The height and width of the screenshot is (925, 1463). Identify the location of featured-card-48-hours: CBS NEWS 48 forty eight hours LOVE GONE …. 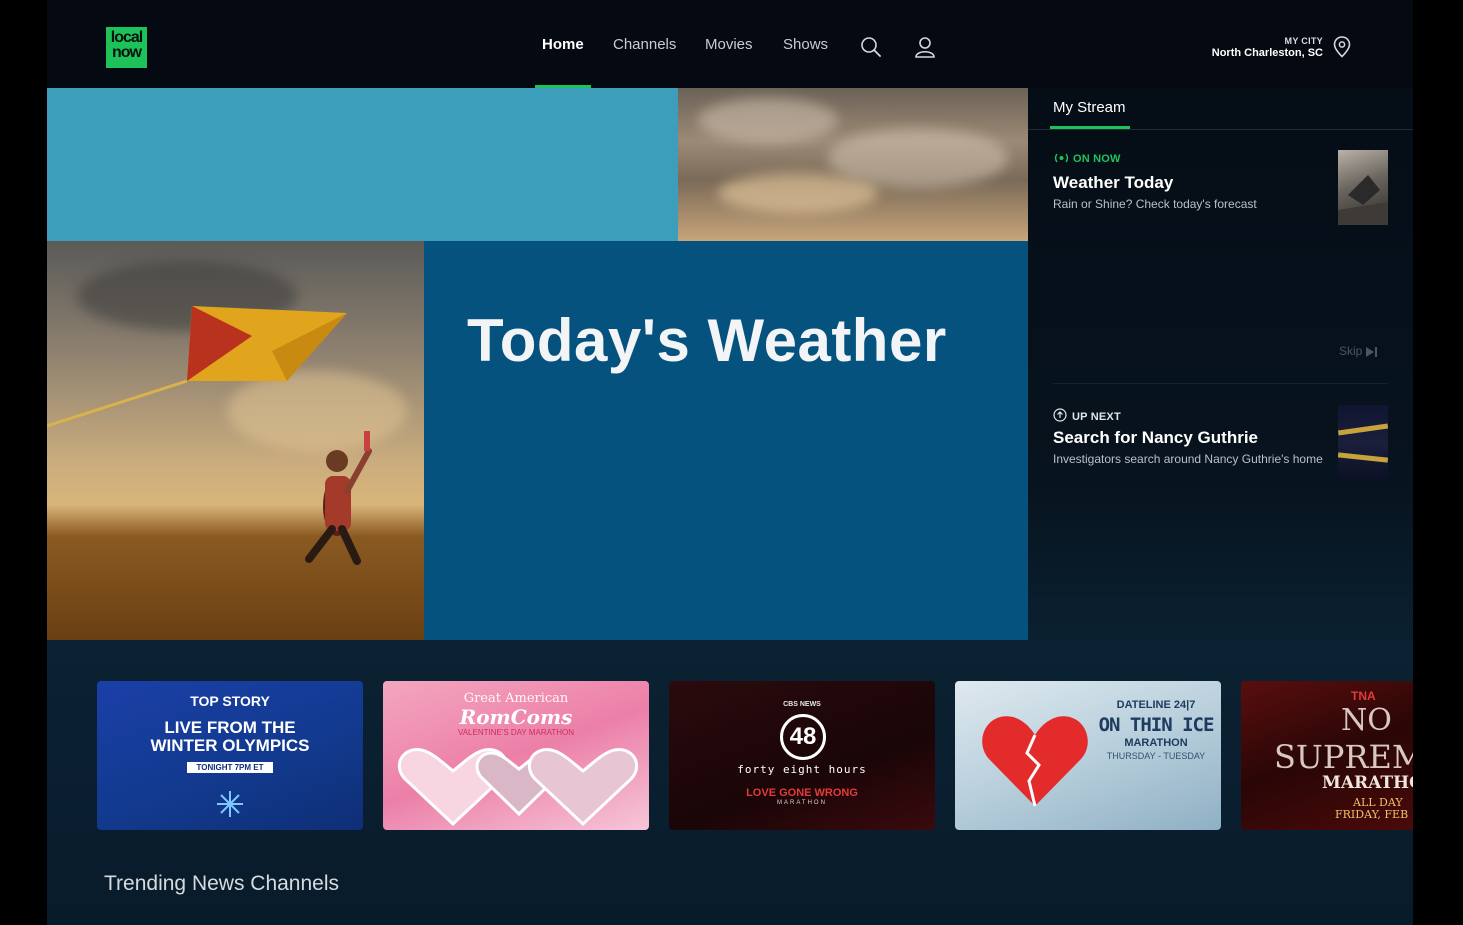
(802, 755).